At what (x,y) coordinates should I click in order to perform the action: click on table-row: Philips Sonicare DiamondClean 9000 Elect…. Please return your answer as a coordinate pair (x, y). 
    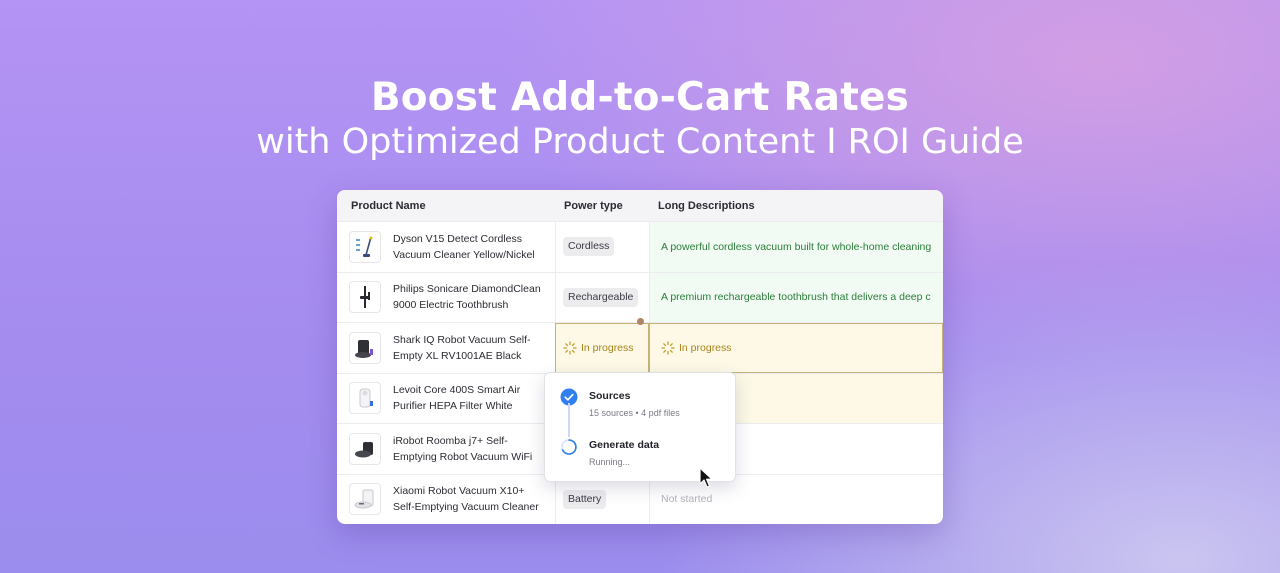
    Looking at the image, I should click on (640, 297).